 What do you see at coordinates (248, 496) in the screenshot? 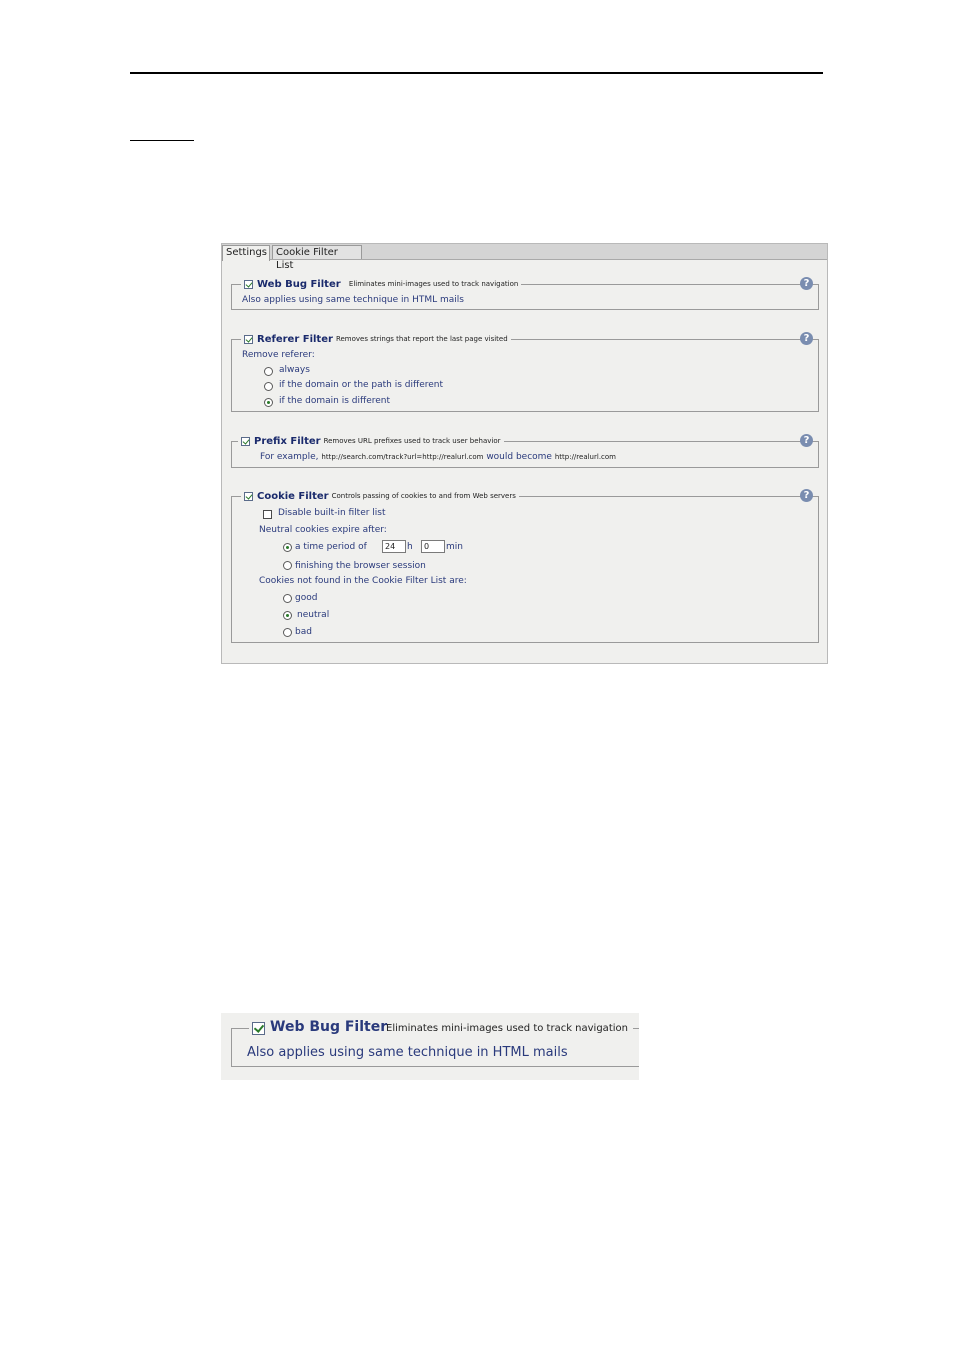
I see `cookie-filter-checkbox` at bounding box center [248, 496].